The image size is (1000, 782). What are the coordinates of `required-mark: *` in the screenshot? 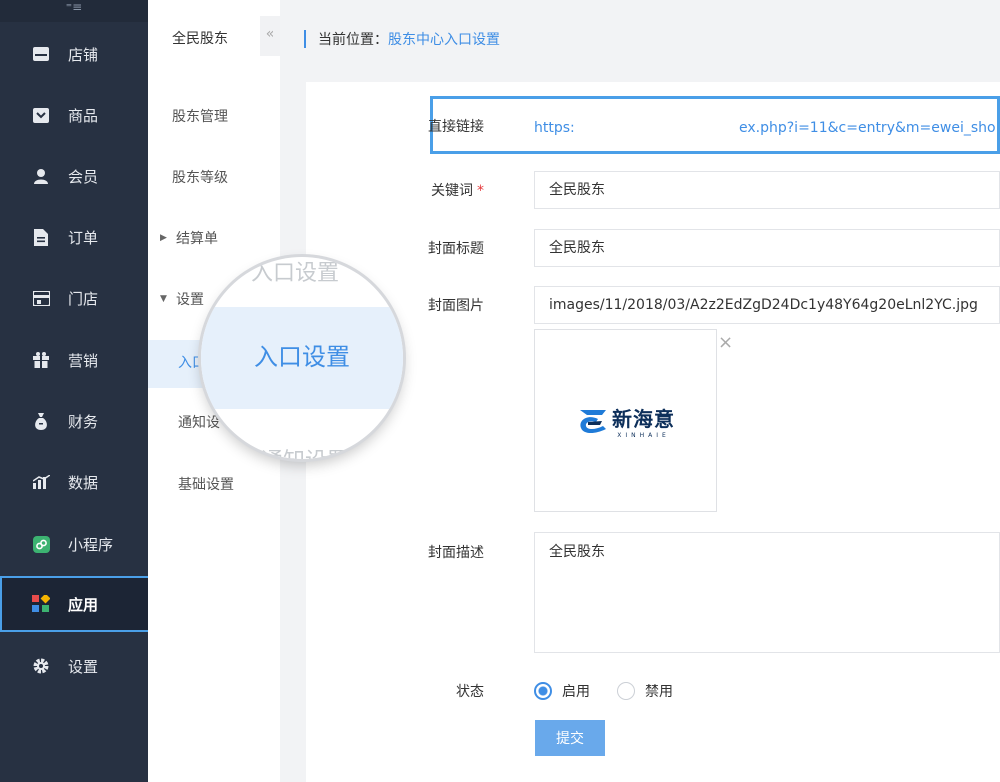 It's located at (480, 191).